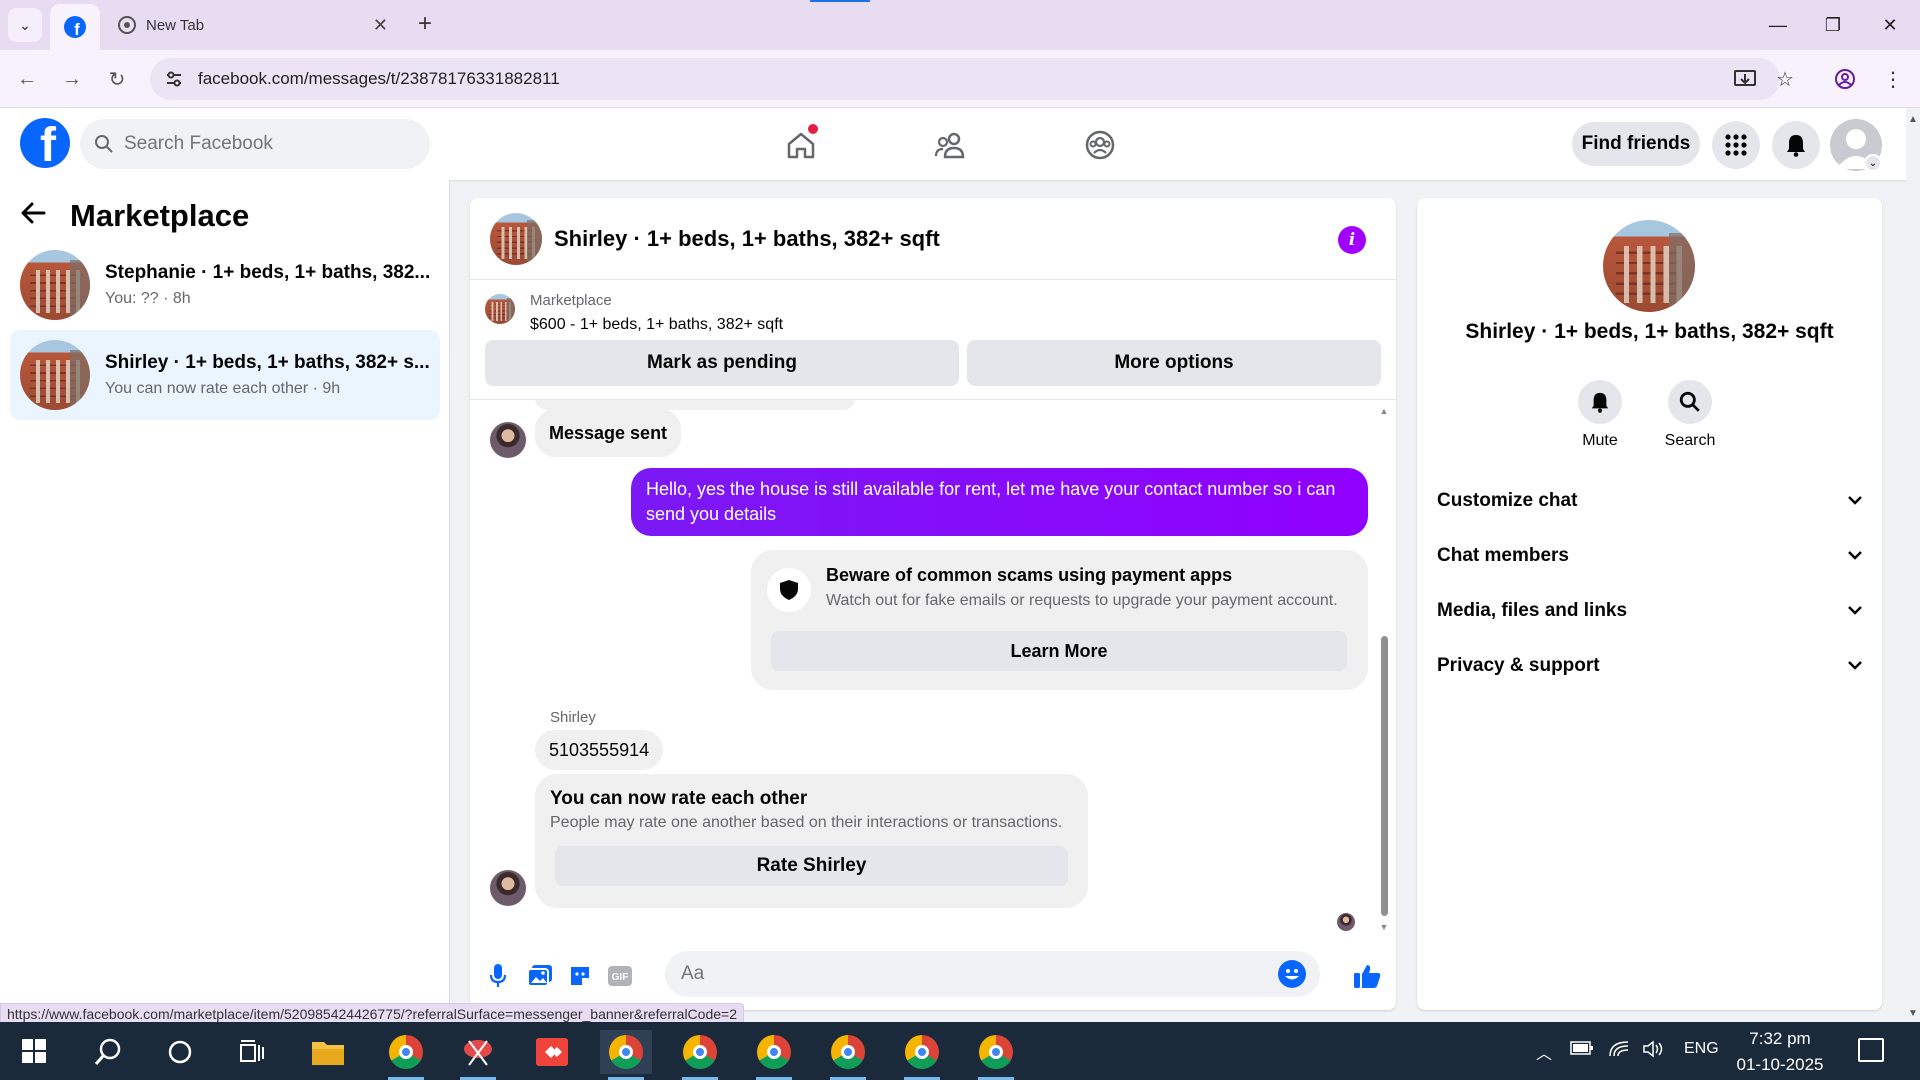 The height and width of the screenshot is (1080, 1920). What do you see at coordinates (1649, 666) in the screenshot?
I see `privacy-support-row: Privacy & support` at bounding box center [1649, 666].